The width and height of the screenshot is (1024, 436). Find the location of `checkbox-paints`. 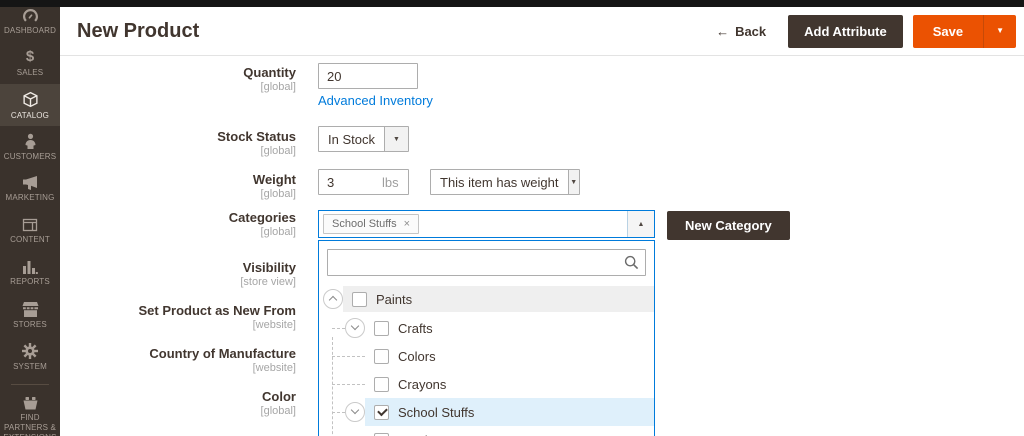

checkbox-paints is located at coordinates (359, 299).